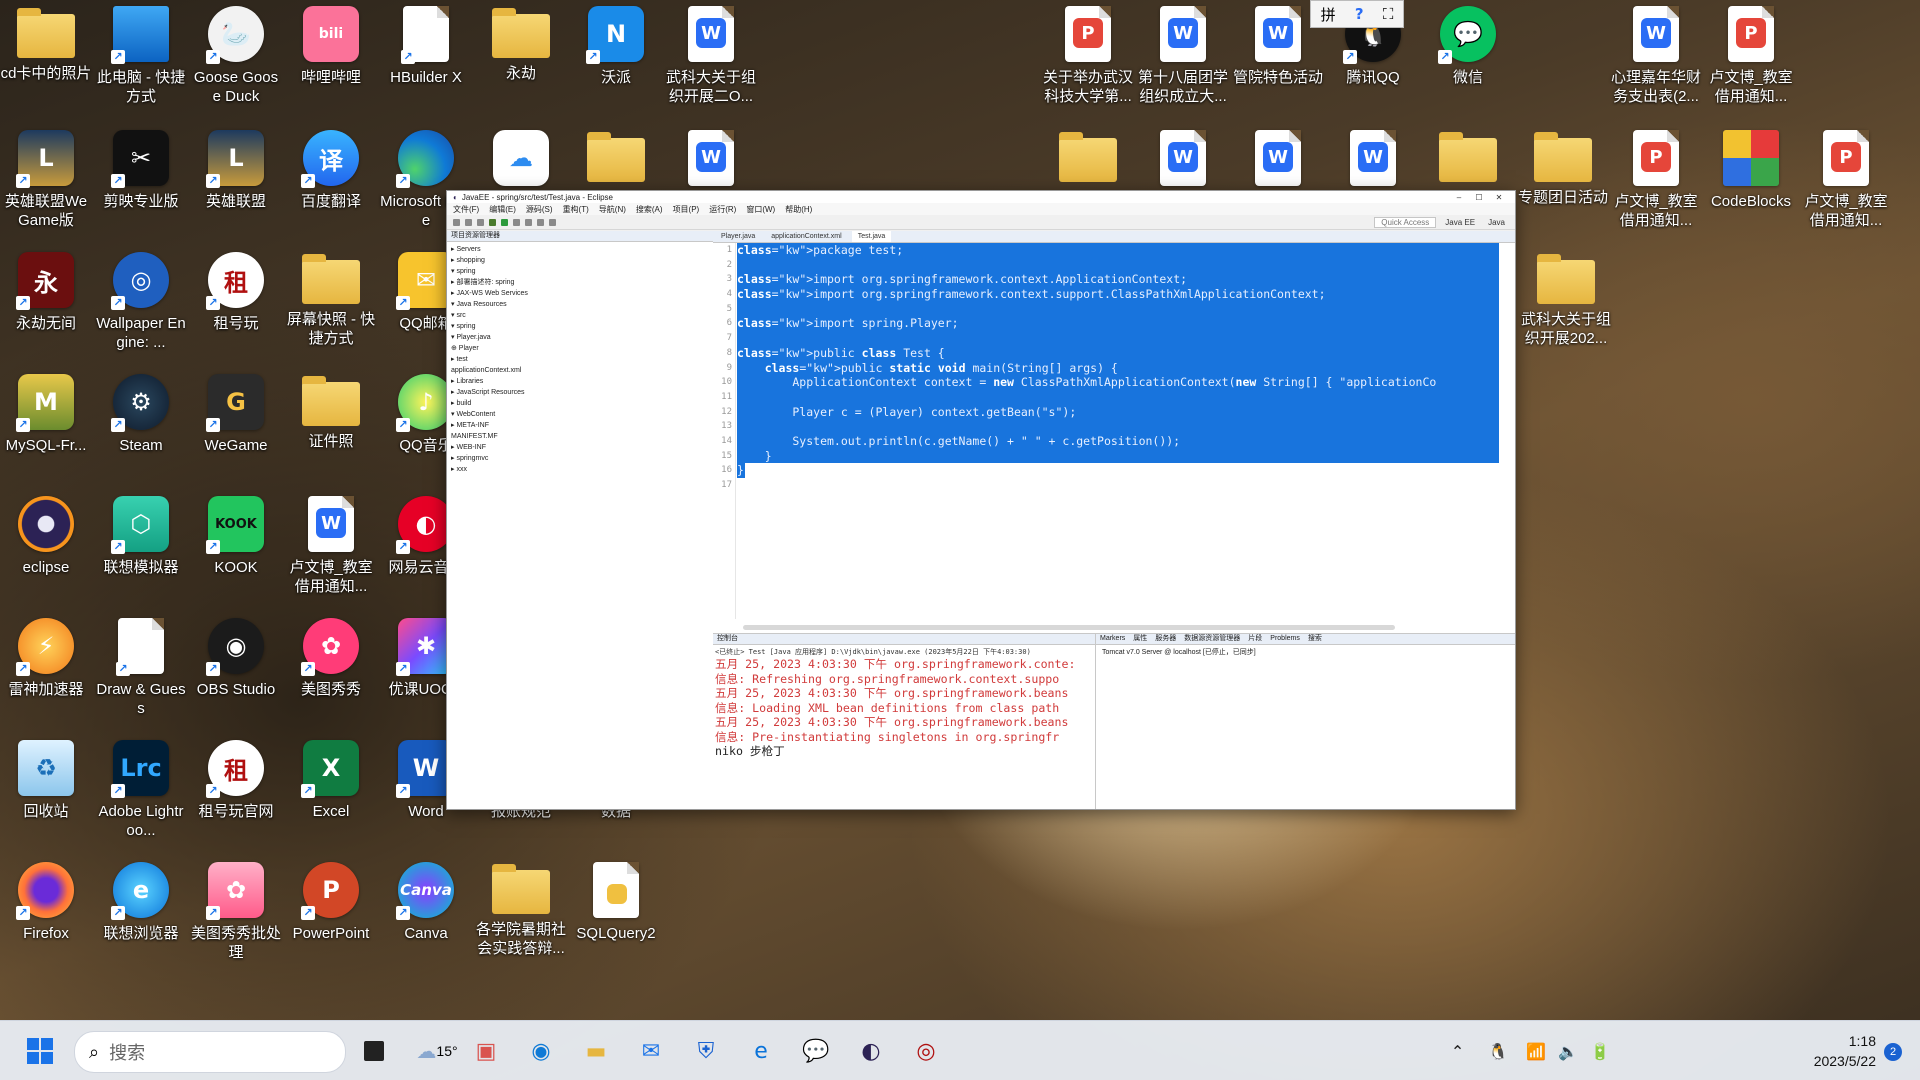 This screenshot has width=1920, height=1080. I want to click on ime-toolbar: 拼 ? ⛶, so click(1357, 14).